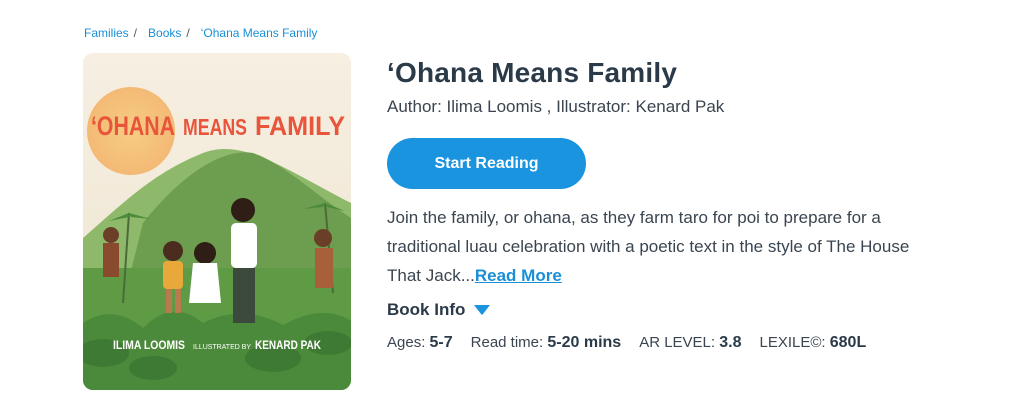  I want to click on book-info-toggle: Book Info, so click(439, 310).